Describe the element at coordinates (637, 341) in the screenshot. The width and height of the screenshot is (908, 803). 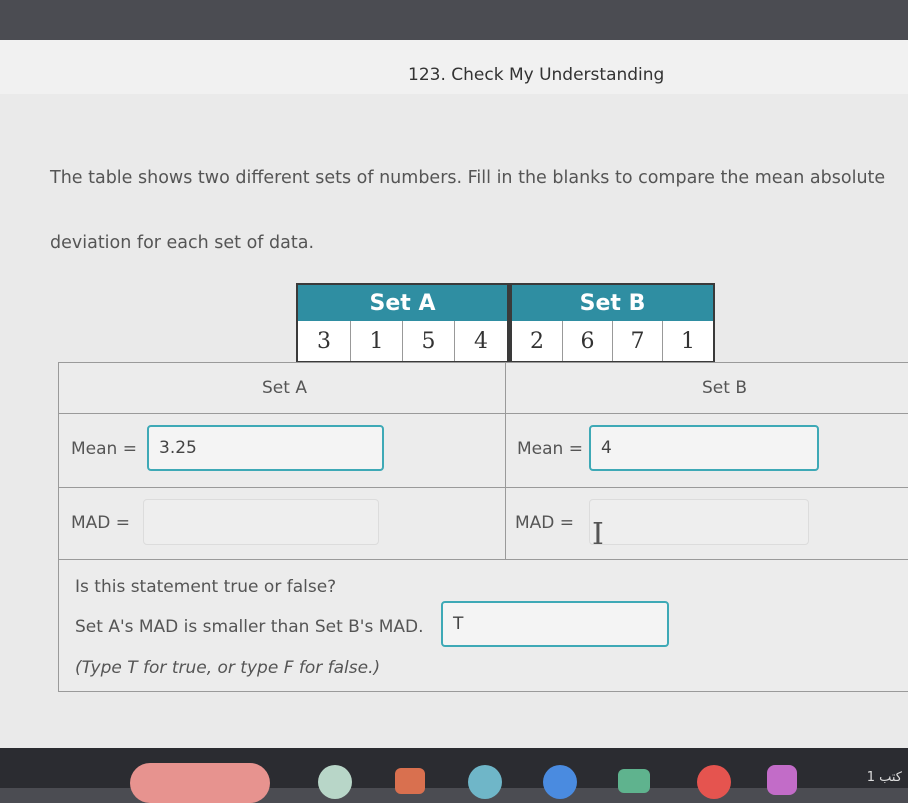
I see `set-b-value: 7` at that location.